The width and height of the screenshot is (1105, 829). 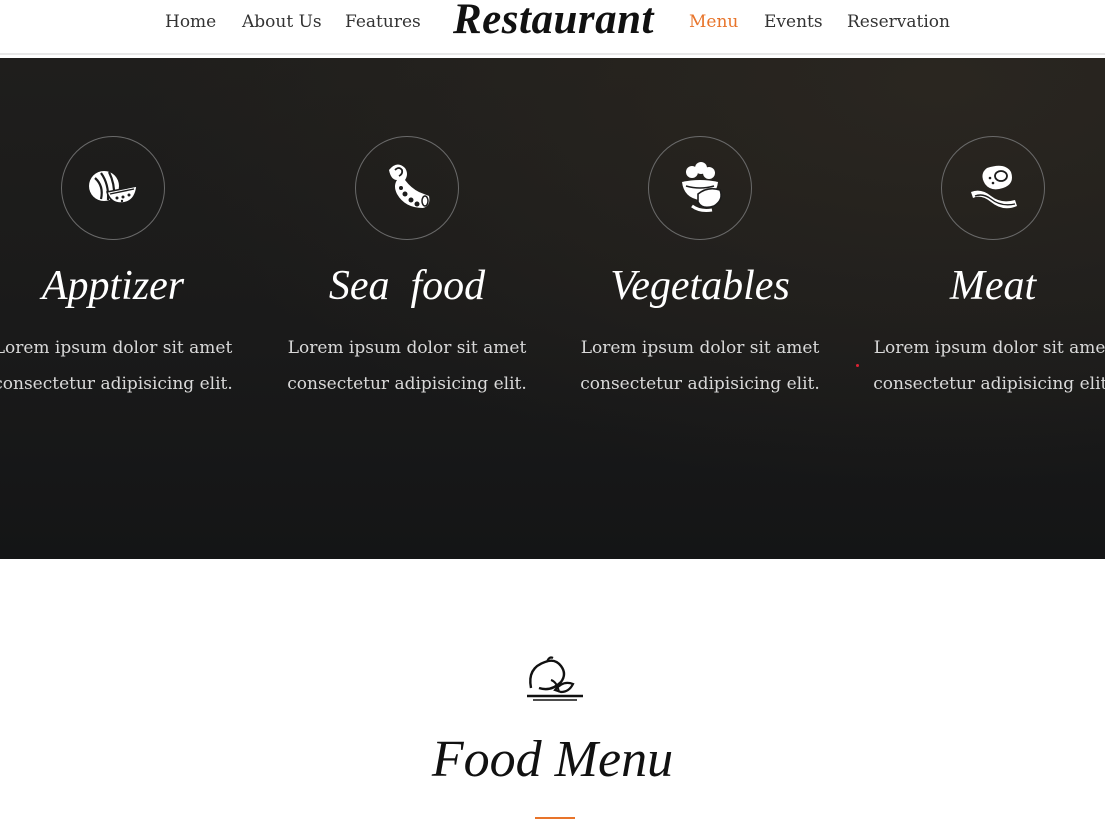 I want to click on egg-bacon-icon, so click(x=994, y=187).